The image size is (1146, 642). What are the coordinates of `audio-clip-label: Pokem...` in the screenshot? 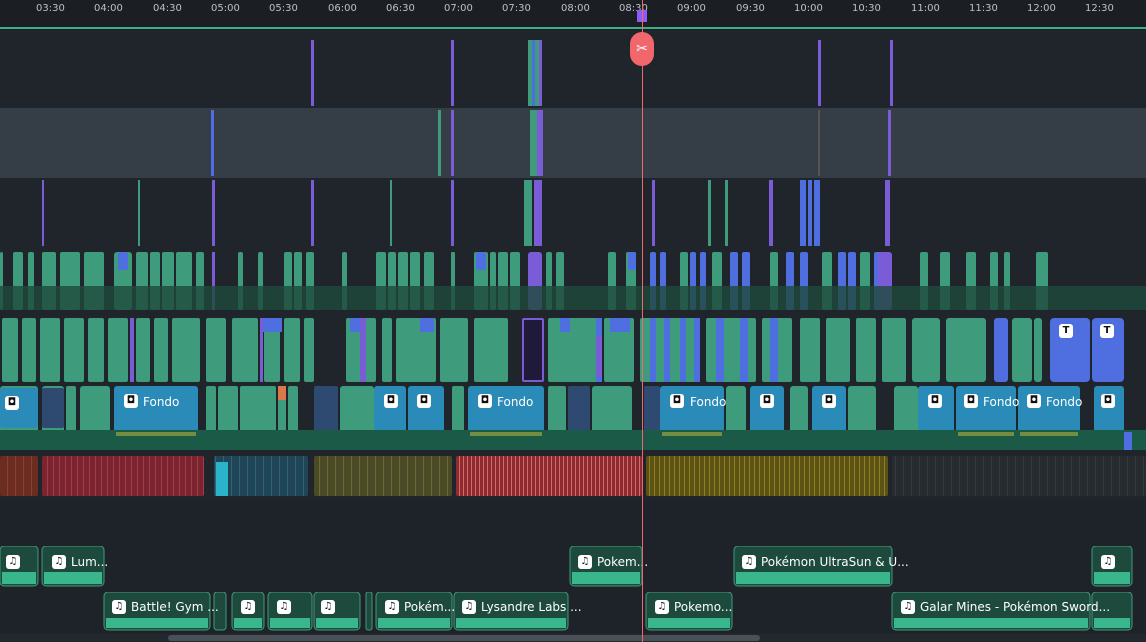 It's located at (622, 562).